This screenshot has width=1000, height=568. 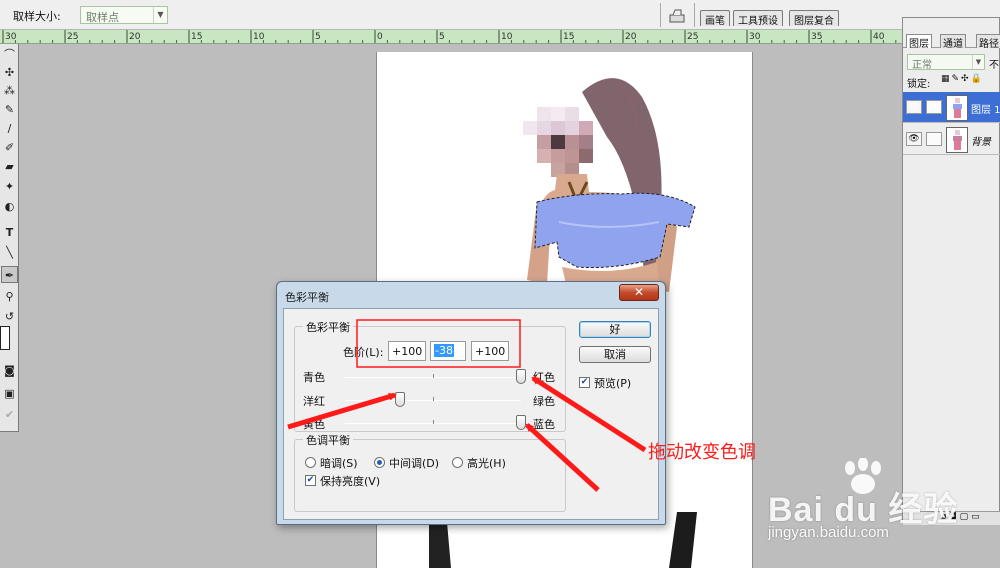 What do you see at coordinates (102, 17) in the screenshot?
I see `sample-size-value: 取样点` at bounding box center [102, 17].